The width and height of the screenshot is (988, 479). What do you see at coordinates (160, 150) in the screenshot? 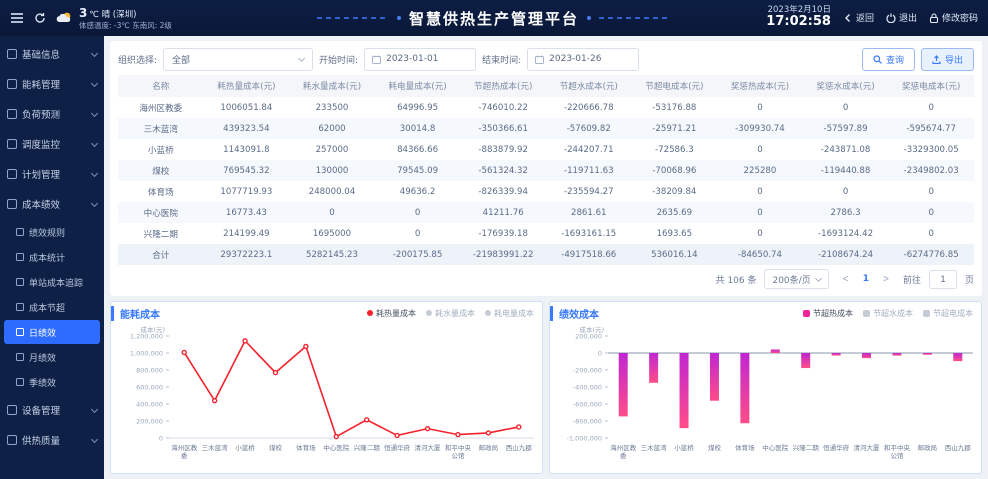
I see `table-cell: 小蓝桥` at bounding box center [160, 150].